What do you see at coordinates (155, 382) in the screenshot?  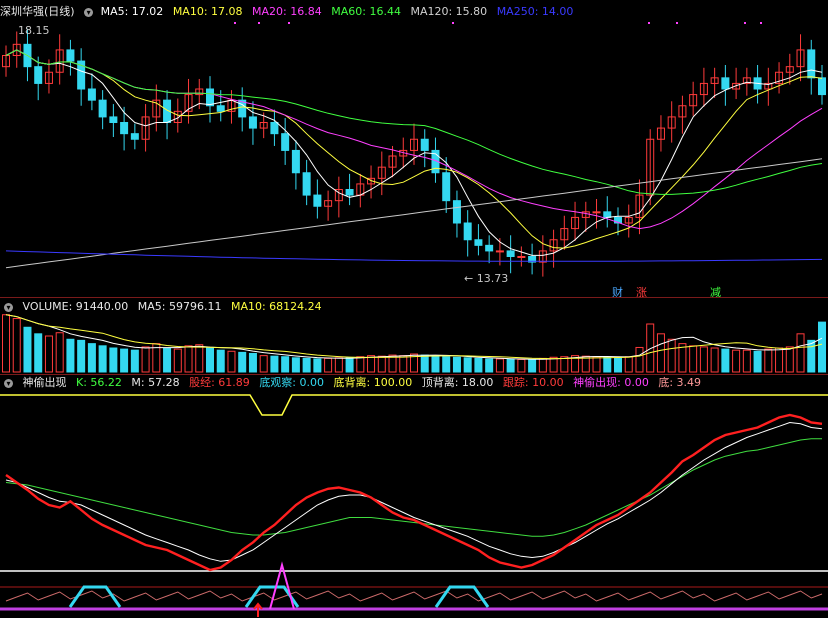 I see `m-value: M: 57.28` at bounding box center [155, 382].